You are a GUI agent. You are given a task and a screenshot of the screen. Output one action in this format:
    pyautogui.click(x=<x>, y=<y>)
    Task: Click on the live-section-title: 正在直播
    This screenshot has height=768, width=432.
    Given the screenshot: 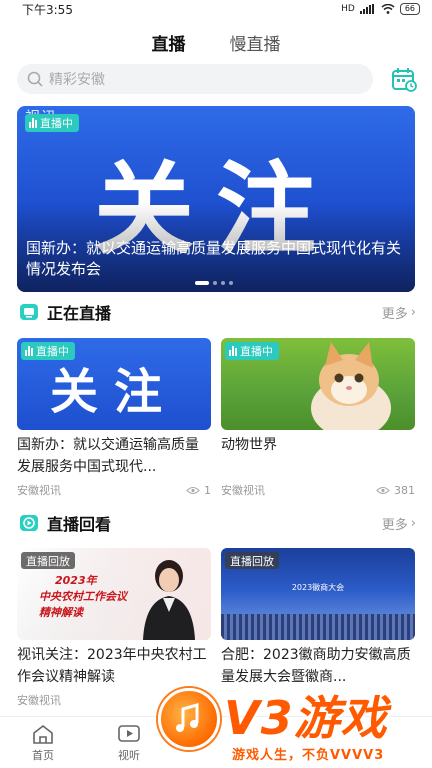 What is the action you would take?
    pyautogui.click(x=65, y=312)
    